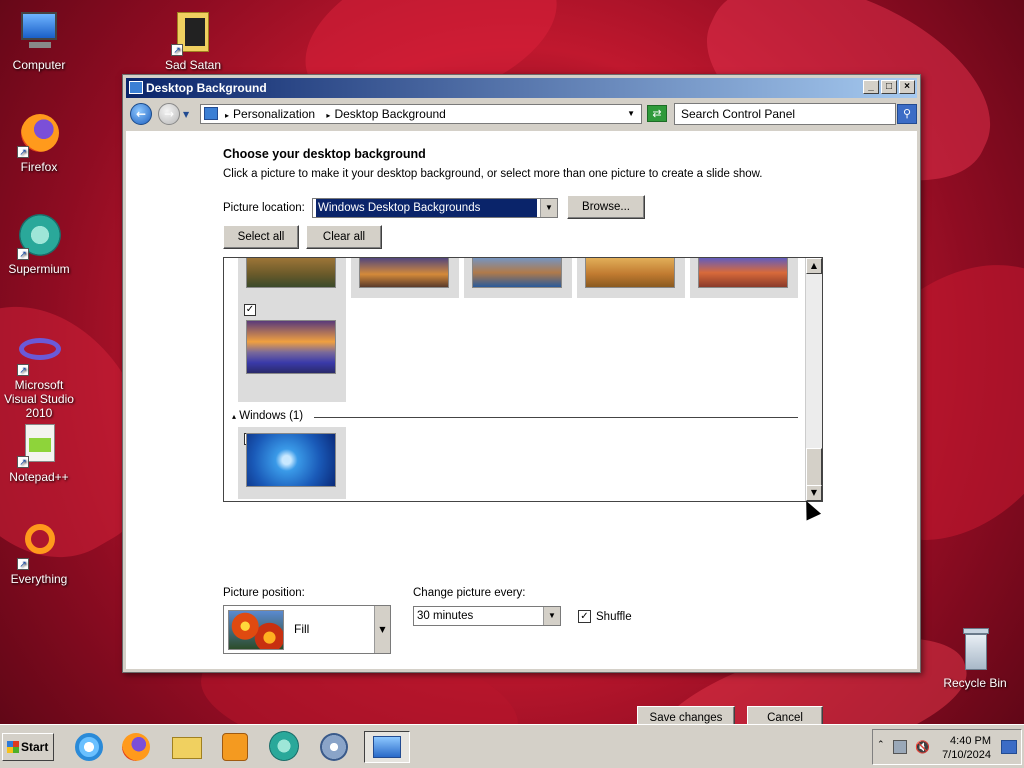 The width and height of the screenshot is (1024, 768). I want to click on windows-logo-icon, so click(13, 747).